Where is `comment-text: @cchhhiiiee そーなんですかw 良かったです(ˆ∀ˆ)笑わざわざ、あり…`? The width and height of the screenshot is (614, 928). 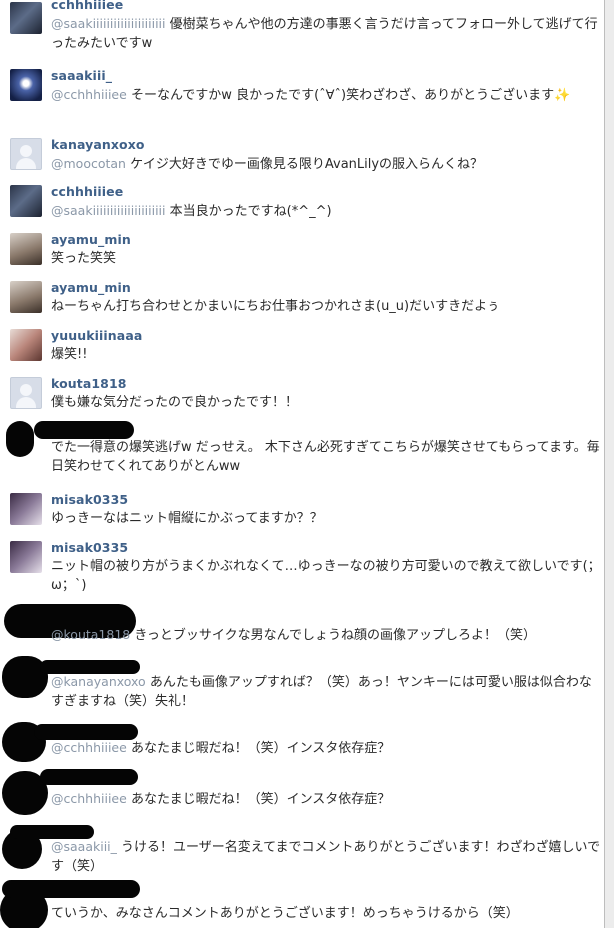 comment-text: @cchhhiiiee そーなんですかw 良かったです(ˆ∀ˆ)笑わざわざ、あり… is located at coordinates (326, 95).